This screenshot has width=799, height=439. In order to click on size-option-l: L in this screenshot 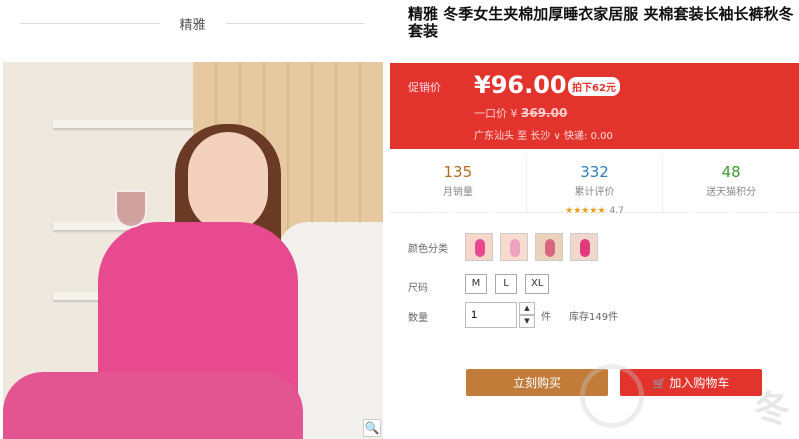, I will do `click(506, 284)`.